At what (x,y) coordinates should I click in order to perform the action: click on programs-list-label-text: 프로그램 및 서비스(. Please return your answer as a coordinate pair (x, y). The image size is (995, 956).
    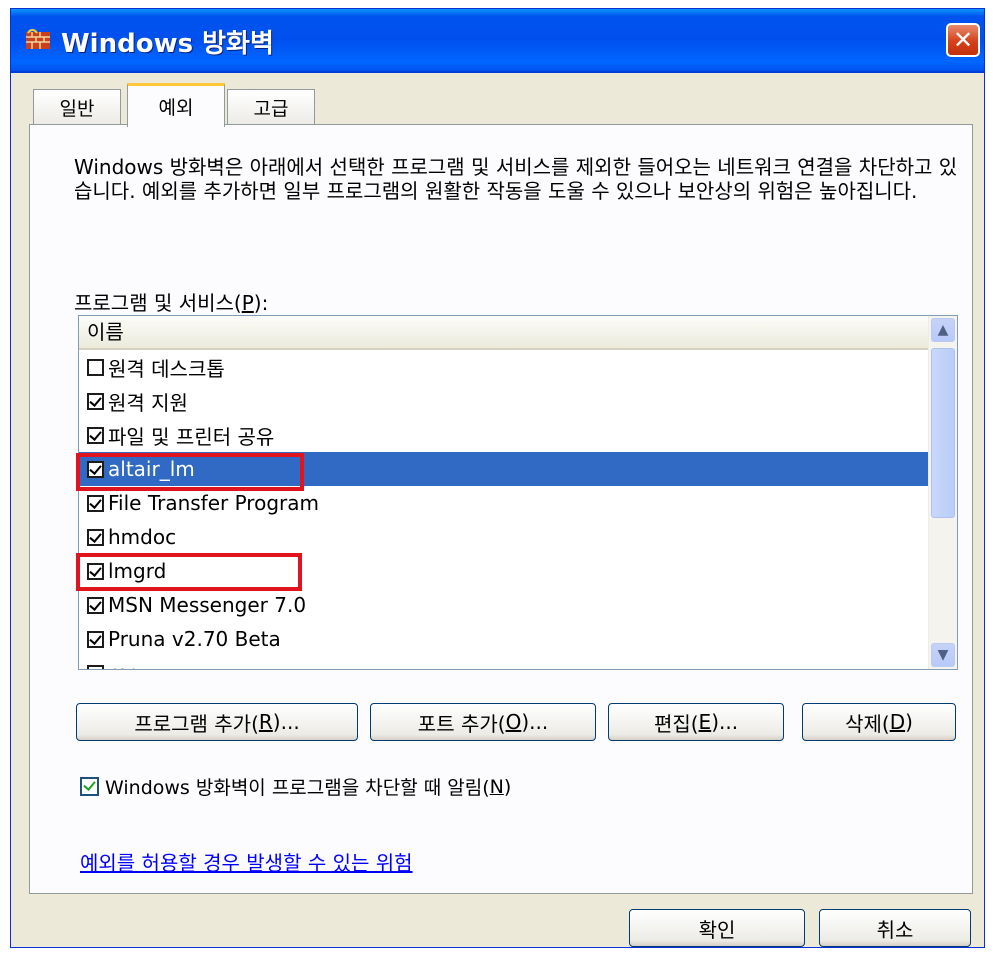
    Looking at the image, I should click on (158, 303).